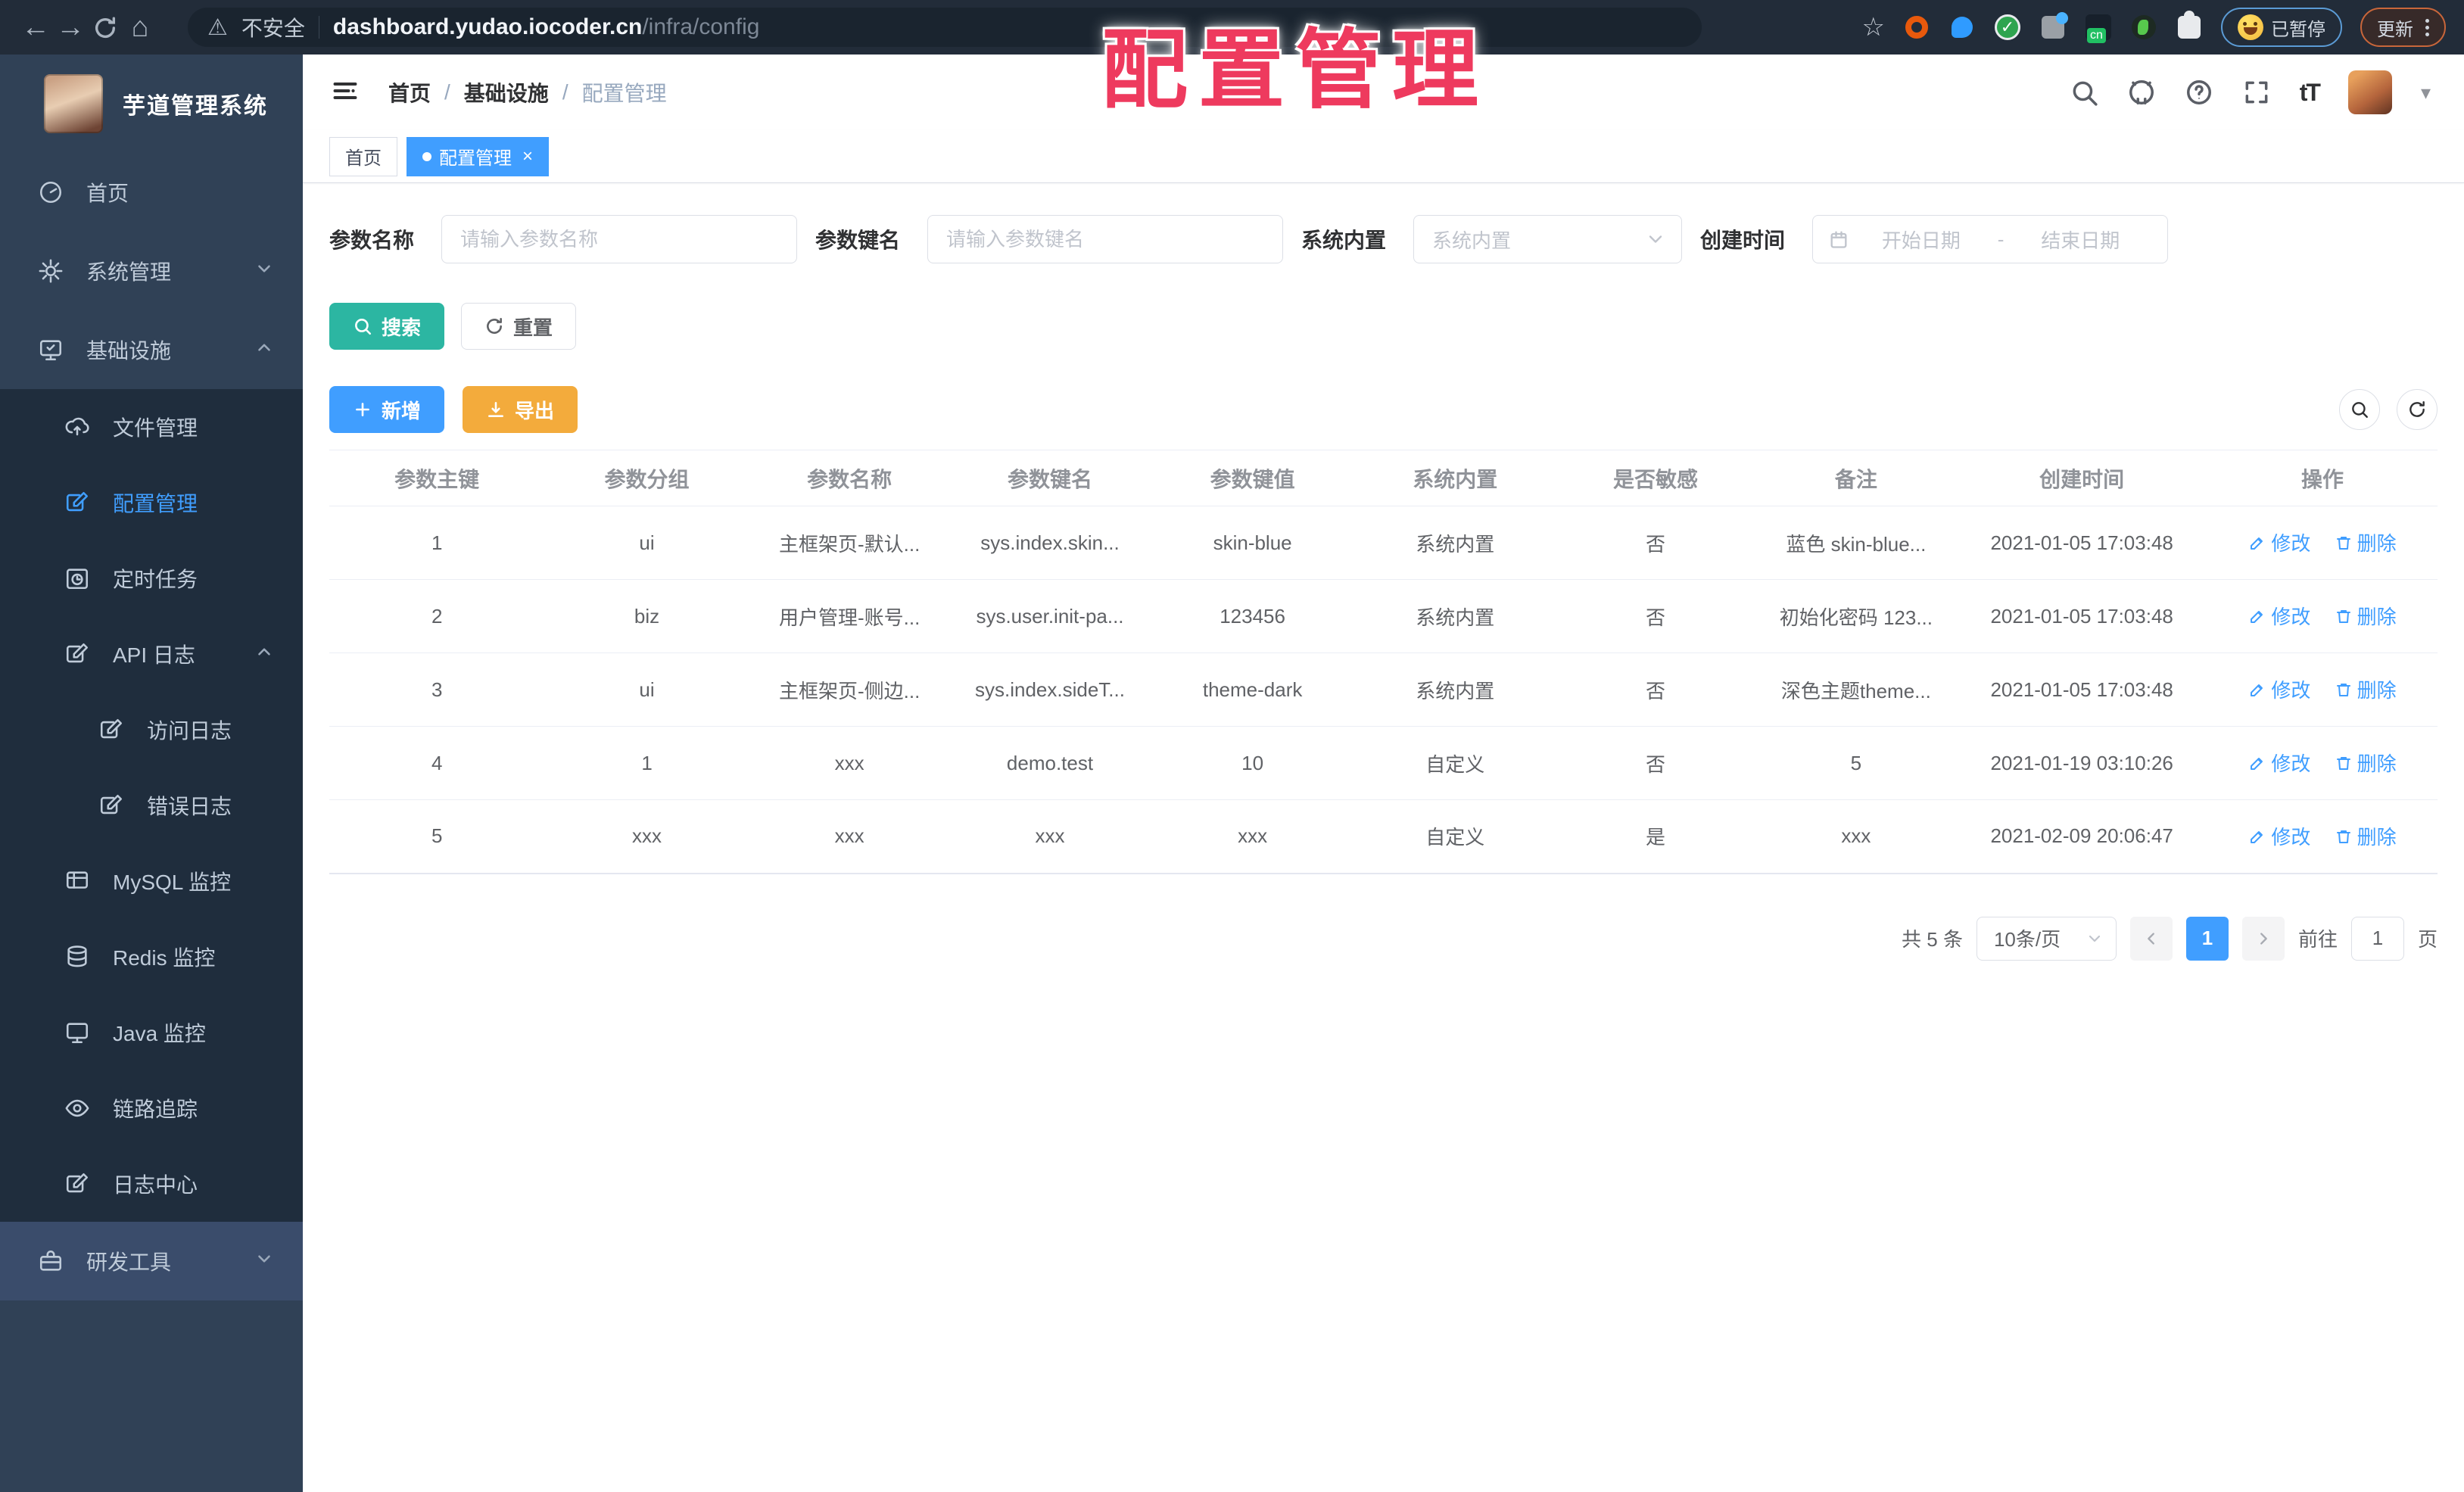  I want to click on sidebar-item-devtools: 研发工具, so click(151, 1261).